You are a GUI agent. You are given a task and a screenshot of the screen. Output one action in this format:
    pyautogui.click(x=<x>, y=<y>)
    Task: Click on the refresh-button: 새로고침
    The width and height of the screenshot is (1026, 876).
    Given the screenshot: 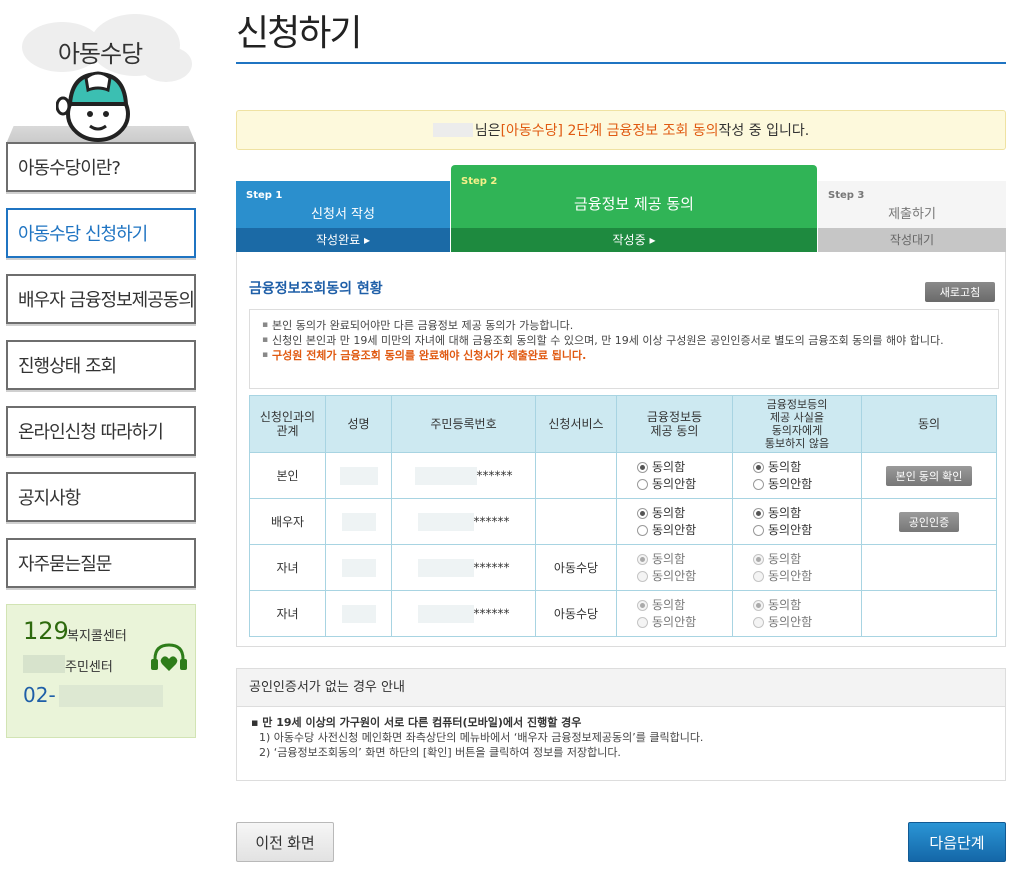 What is the action you would take?
    pyautogui.click(x=960, y=292)
    